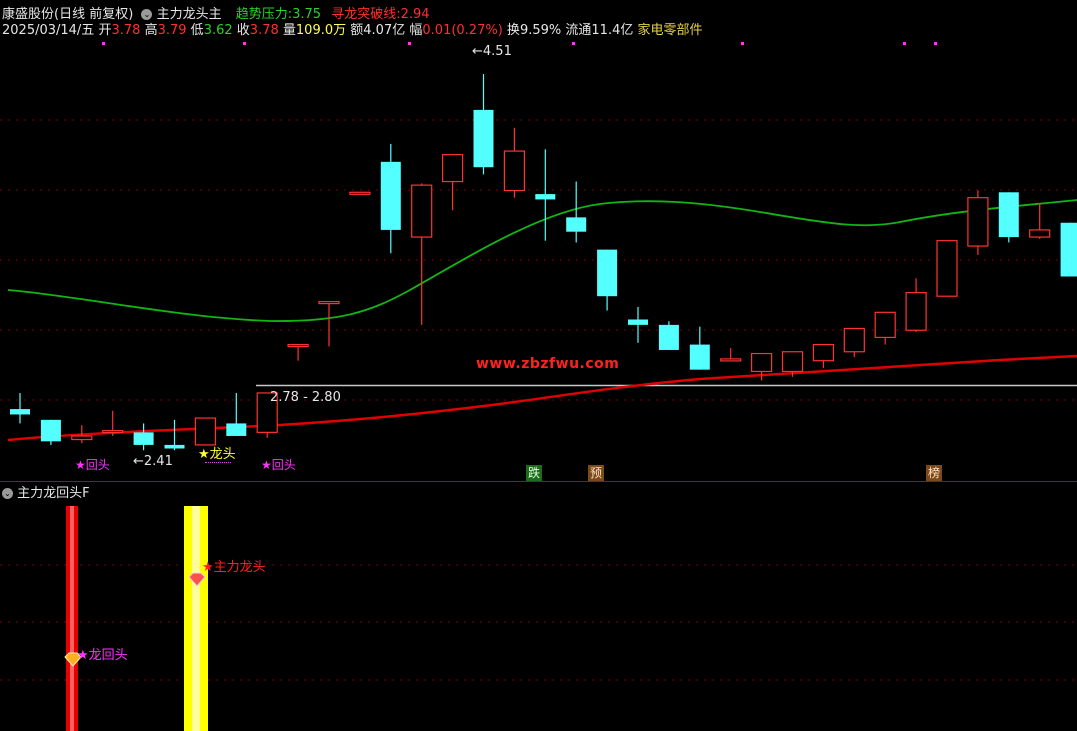  I want to click on chevron-down-icon: ⌄, so click(7, 493).